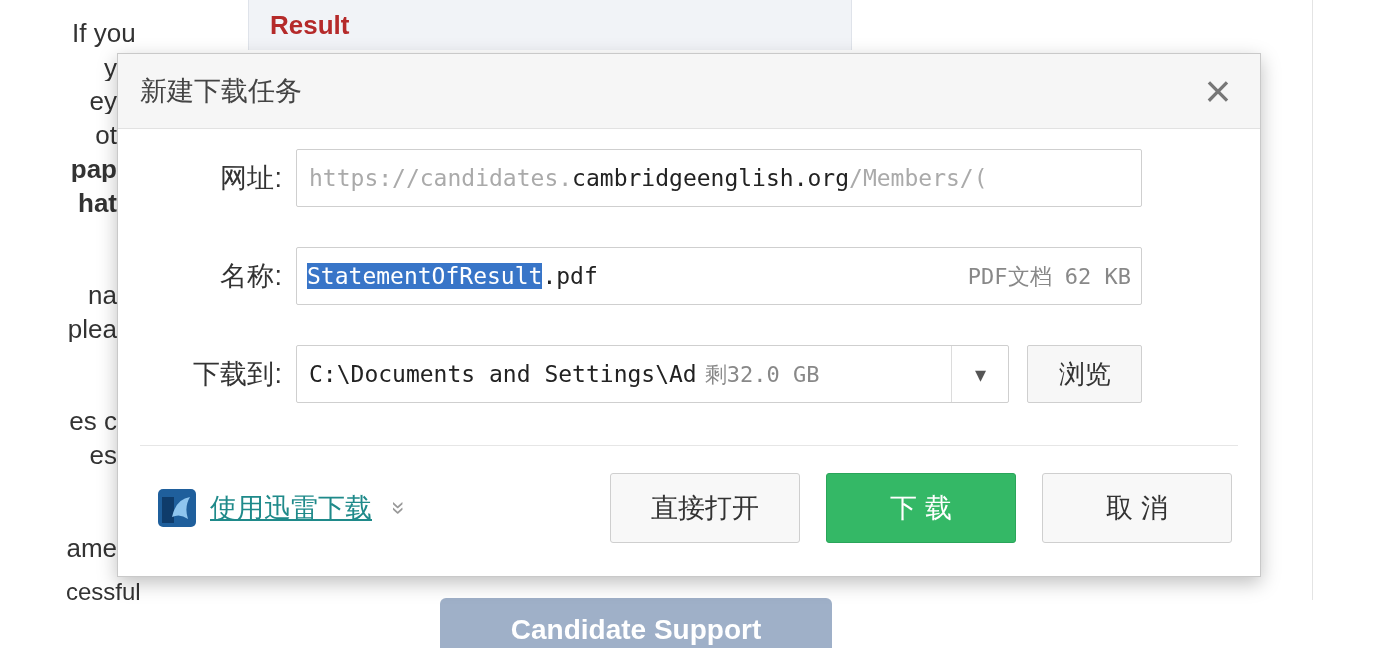 This screenshot has height=672, width=1380. Describe the element at coordinates (1084, 374) in the screenshot. I see `browse-button: 浏览` at that location.